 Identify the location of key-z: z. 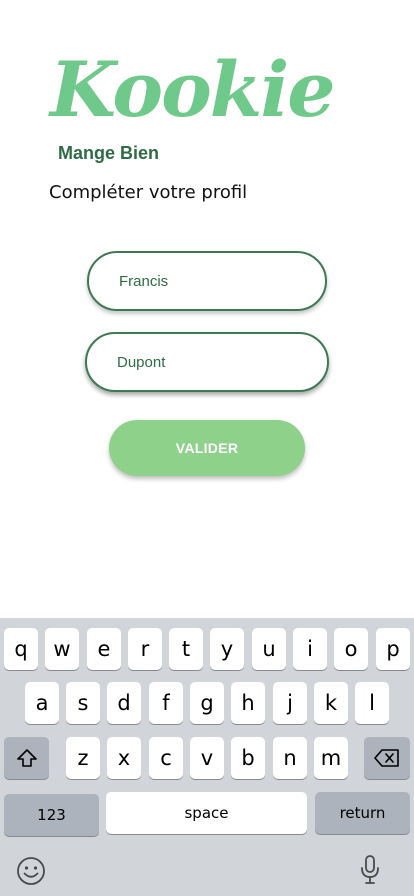
(83, 758).